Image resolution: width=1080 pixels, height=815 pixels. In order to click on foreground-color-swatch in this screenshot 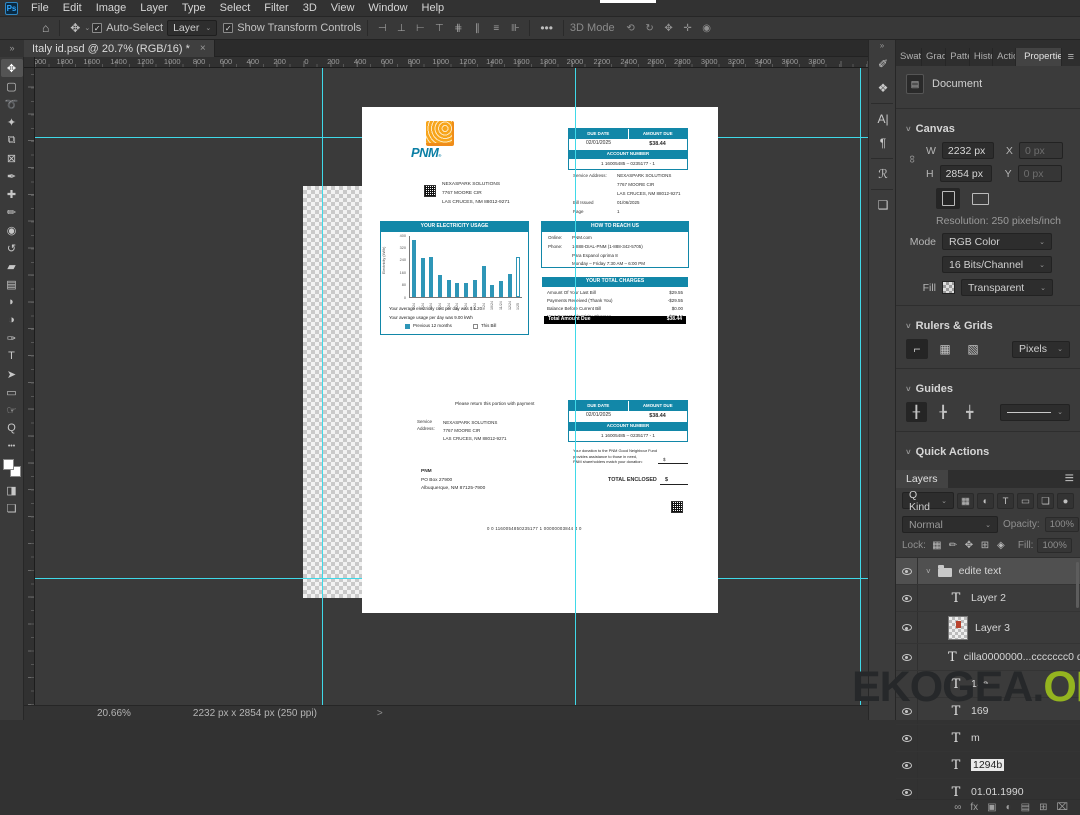, I will do `click(8, 464)`.